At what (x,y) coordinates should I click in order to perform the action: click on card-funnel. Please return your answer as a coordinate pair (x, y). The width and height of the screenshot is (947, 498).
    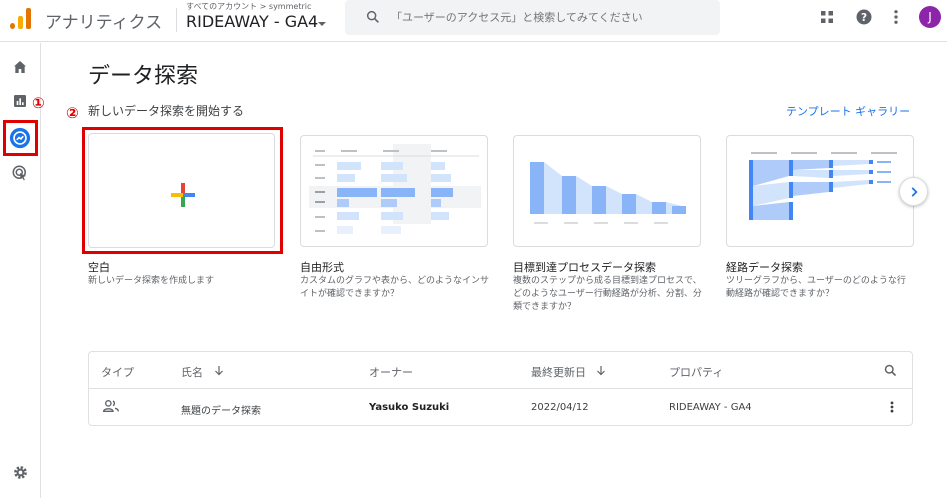
    Looking at the image, I should click on (607, 191).